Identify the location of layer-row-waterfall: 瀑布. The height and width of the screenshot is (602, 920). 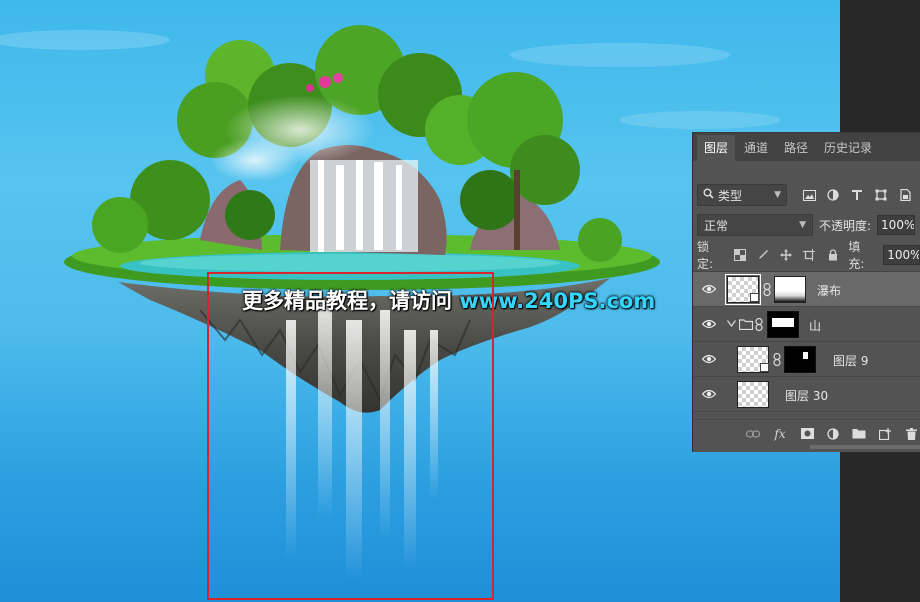
(806, 289).